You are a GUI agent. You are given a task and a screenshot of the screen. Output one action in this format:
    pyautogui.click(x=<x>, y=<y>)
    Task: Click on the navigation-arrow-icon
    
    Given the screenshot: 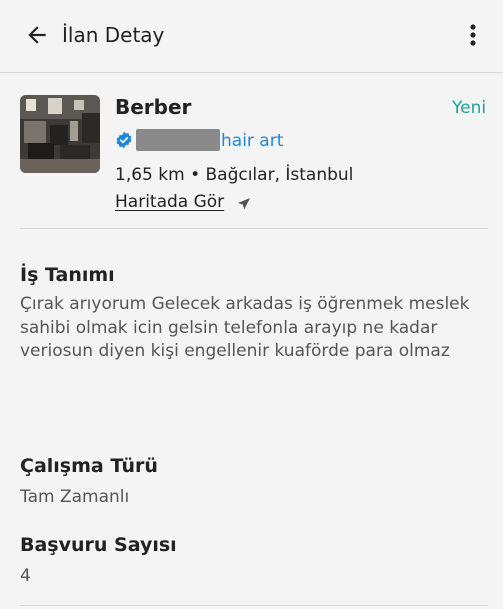 What is the action you would take?
    pyautogui.click(x=244, y=204)
    